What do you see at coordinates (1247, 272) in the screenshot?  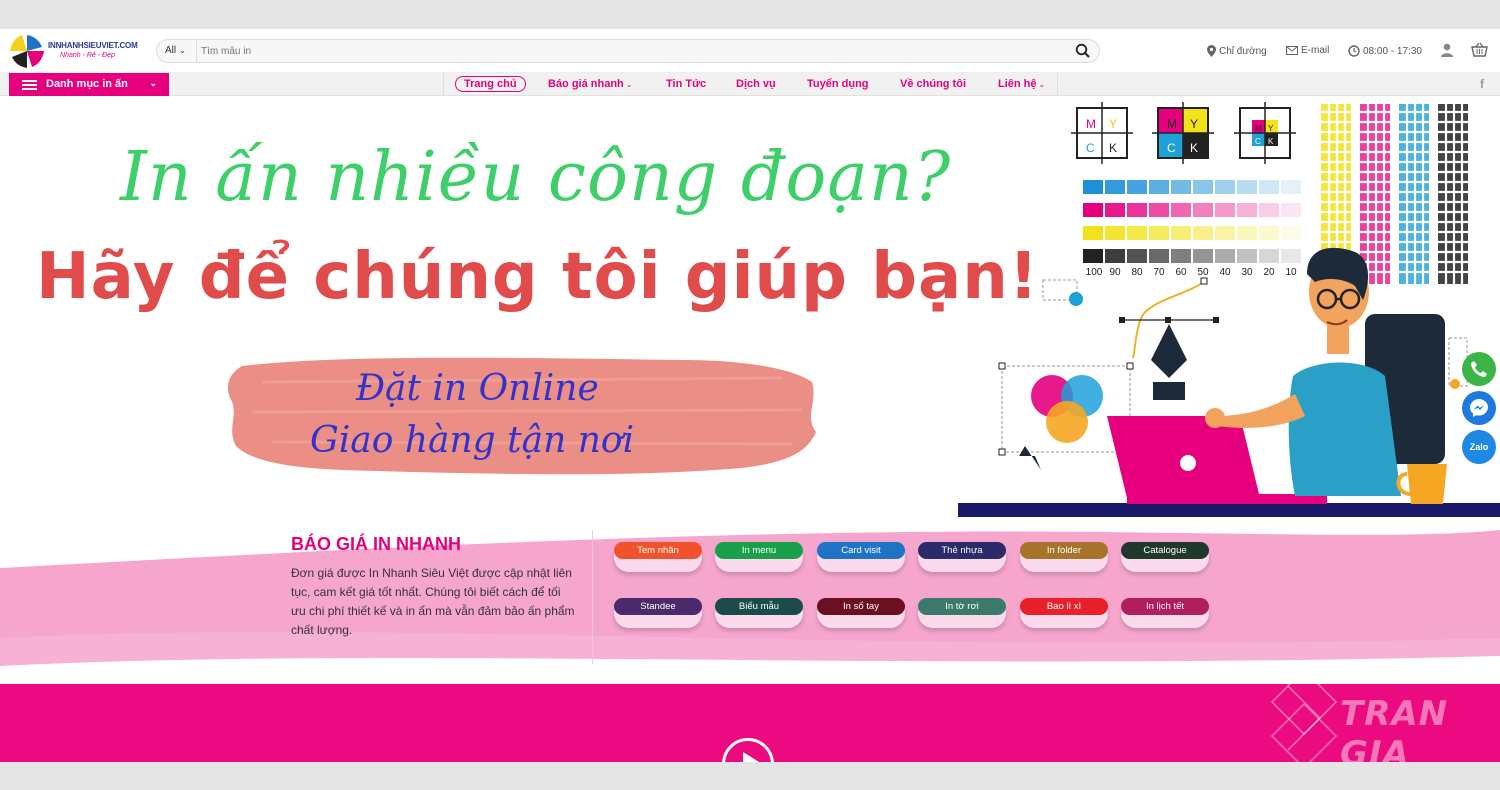 I see `scale-label: 30` at bounding box center [1247, 272].